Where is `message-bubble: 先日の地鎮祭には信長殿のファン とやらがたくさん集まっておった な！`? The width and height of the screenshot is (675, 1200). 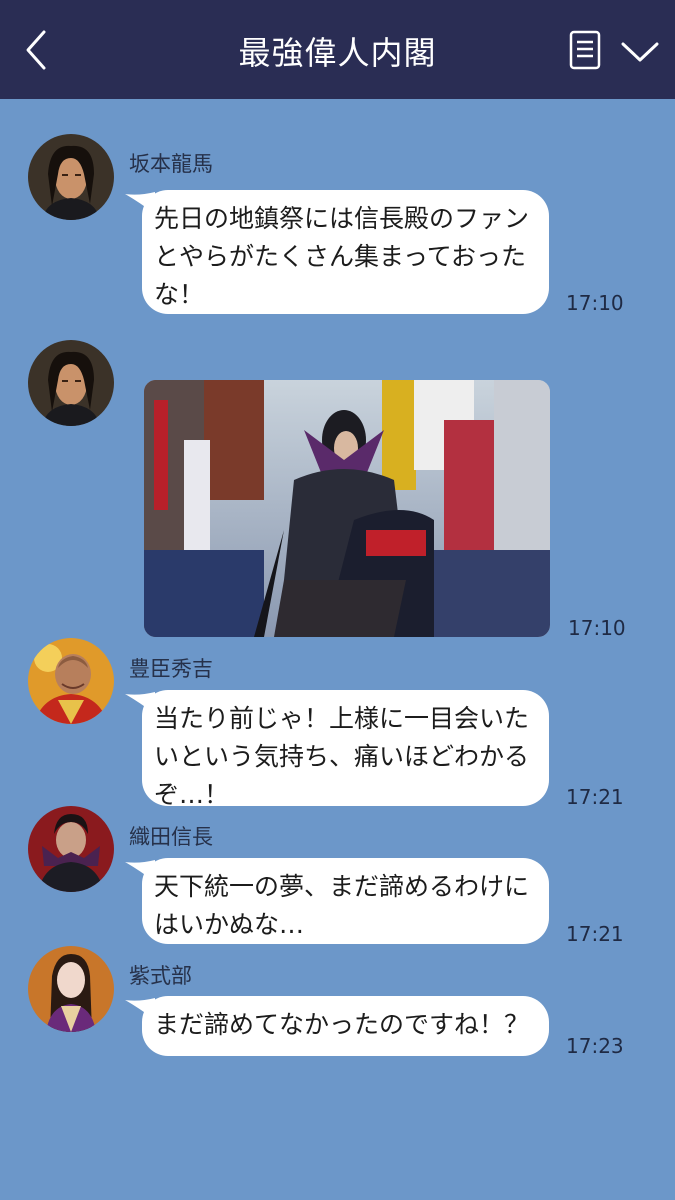
message-bubble: 先日の地鎮祭には信長殿のファン とやらがたくさん集まっておった な！ is located at coordinates (337, 252).